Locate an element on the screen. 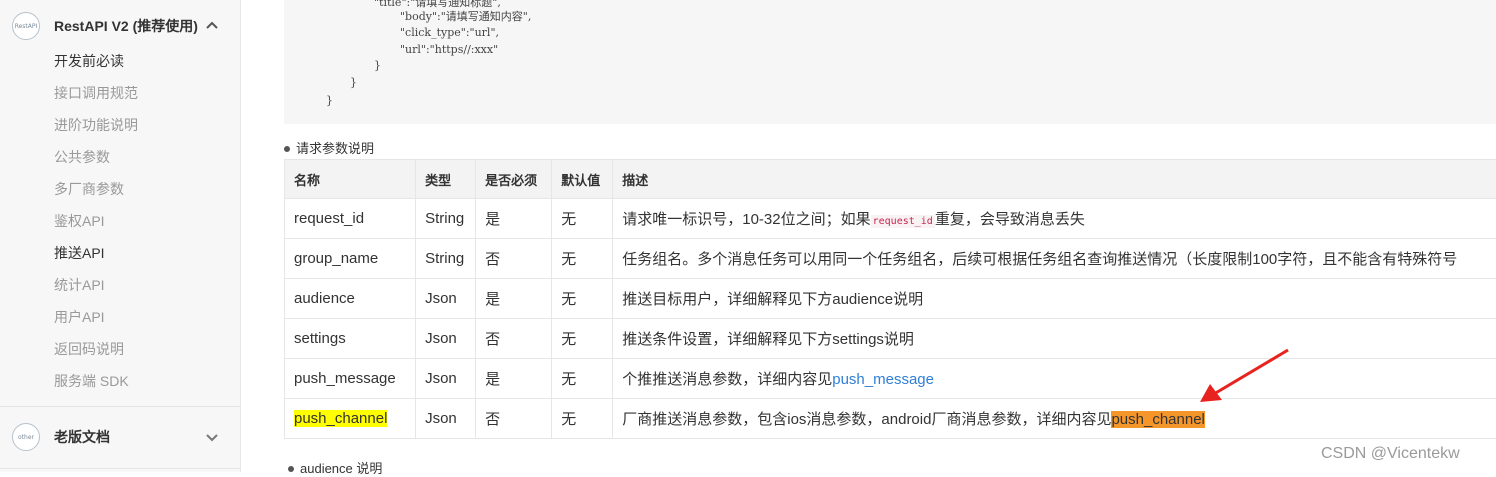 Image resolution: width=1496 pixels, height=477 pixels. sidebar-divider-bottom is located at coordinates (120, 468).